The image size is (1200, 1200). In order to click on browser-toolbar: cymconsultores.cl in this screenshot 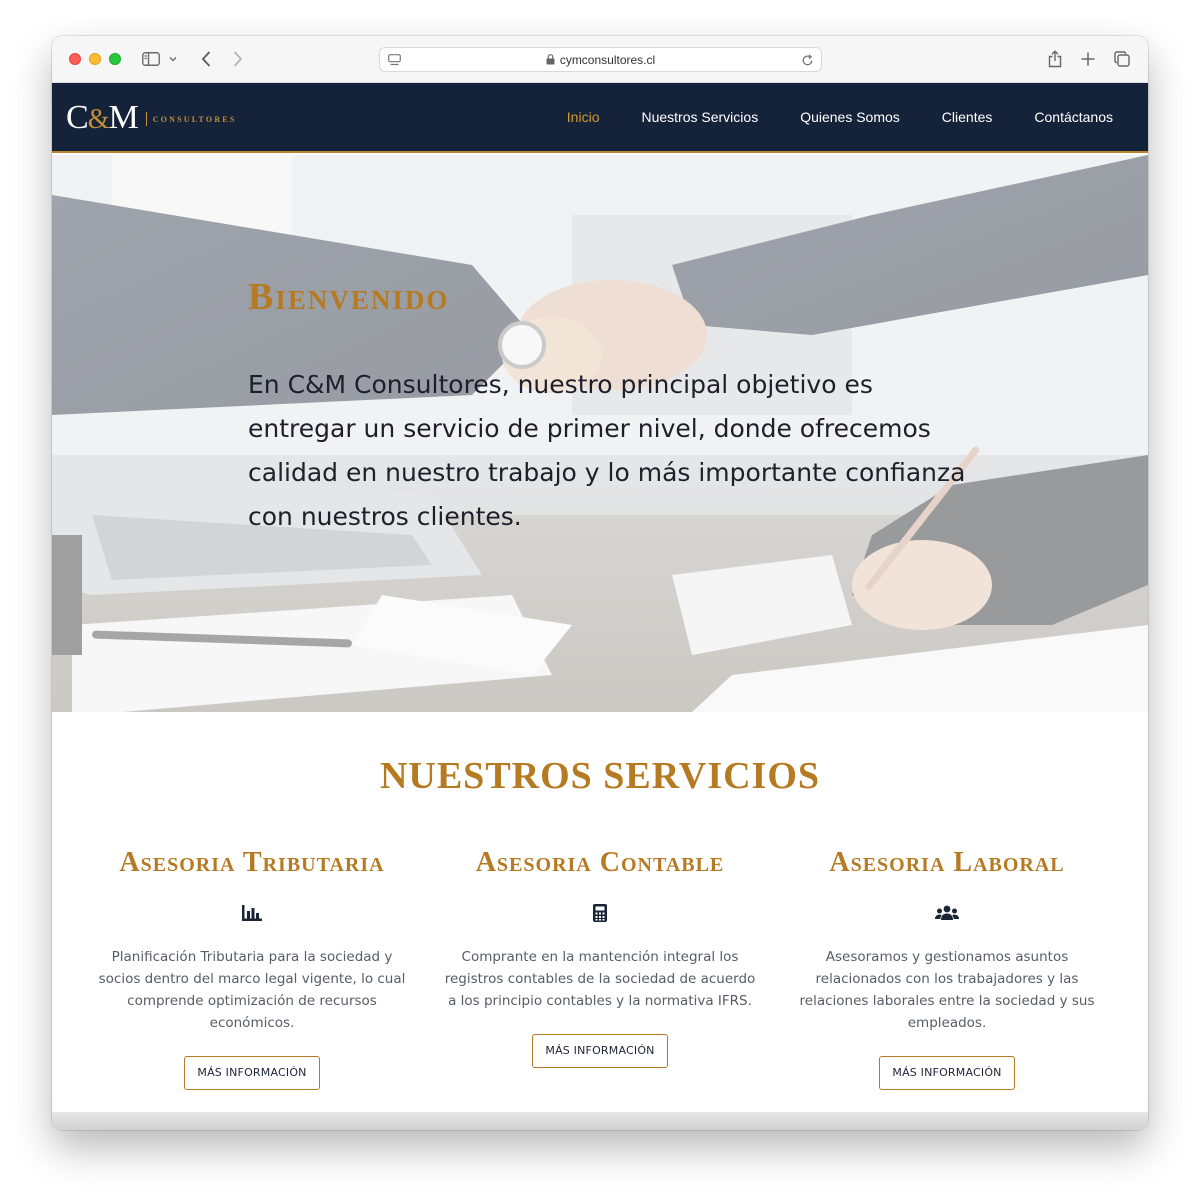, I will do `click(600, 59)`.